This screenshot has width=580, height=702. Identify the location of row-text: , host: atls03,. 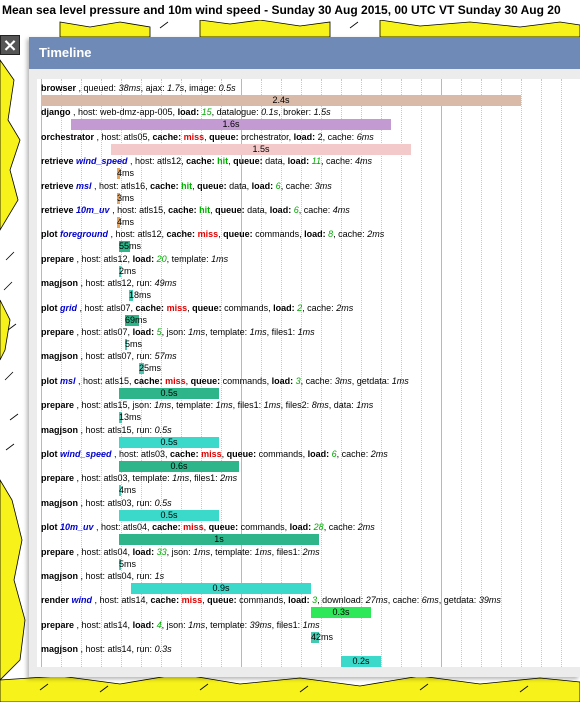
(141, 454).